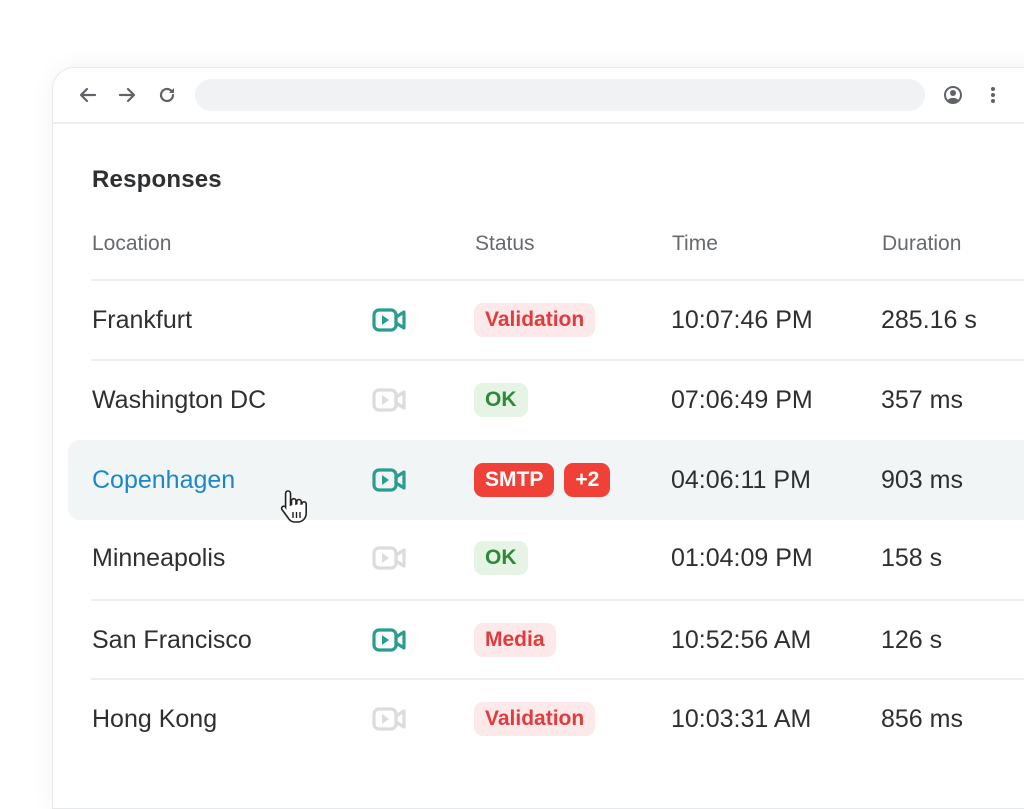  I want to click on column-header-duration: Duration, so click(922, 243).